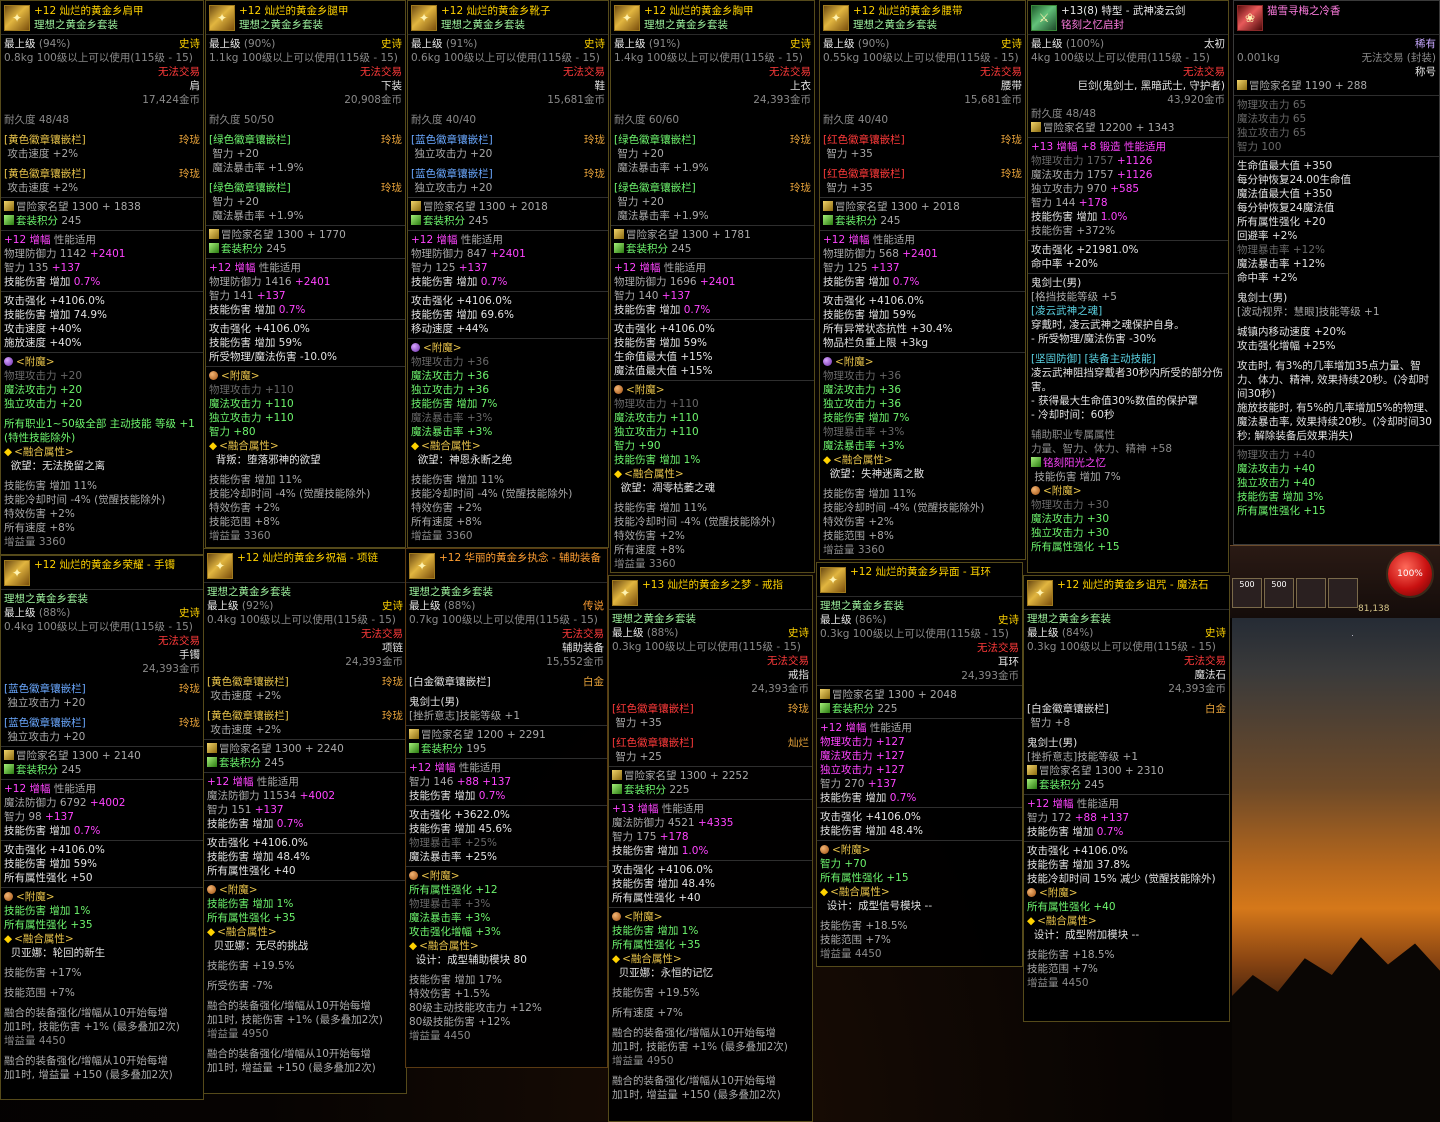 The image size is (1440, 1122). I want to click on set-name: 理想之黄金乡套装, so click(76, 25).